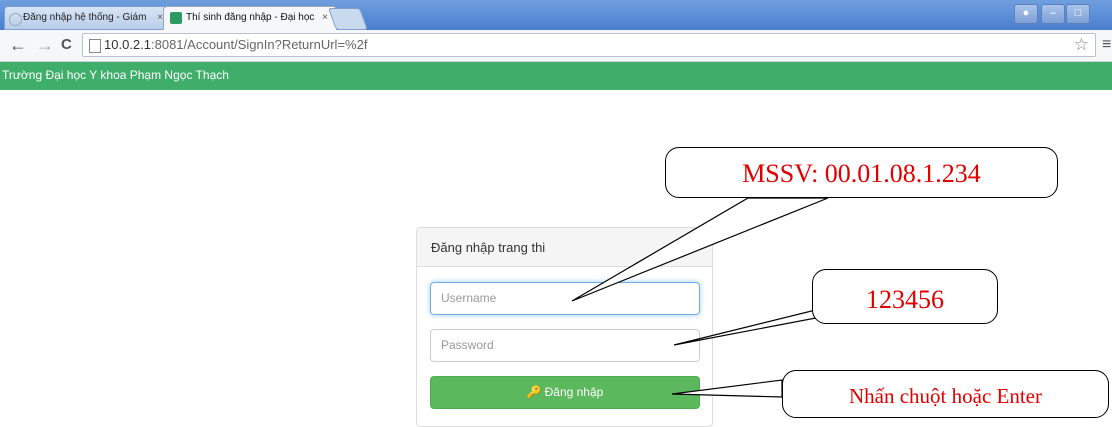 The height and width of the screenshot is (427, 1112). Describe the element at coordinates (727, 388) in the screenshot. I see `submit-callout-pointer` at that location.